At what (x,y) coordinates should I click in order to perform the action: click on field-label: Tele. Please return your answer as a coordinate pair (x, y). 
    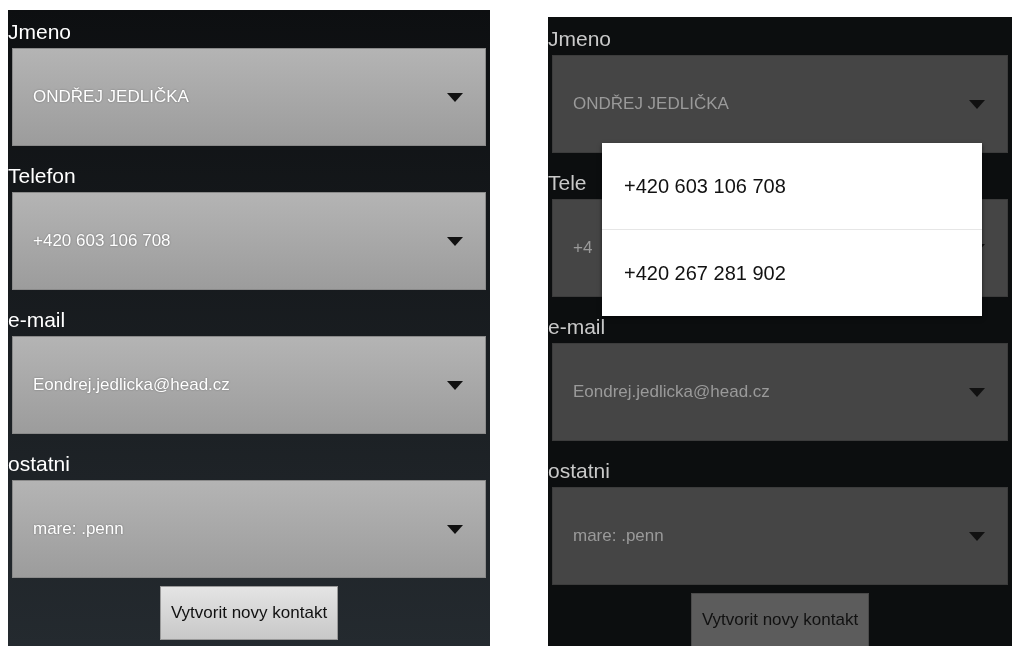
    Looking at the image, I should click on (567, 183).